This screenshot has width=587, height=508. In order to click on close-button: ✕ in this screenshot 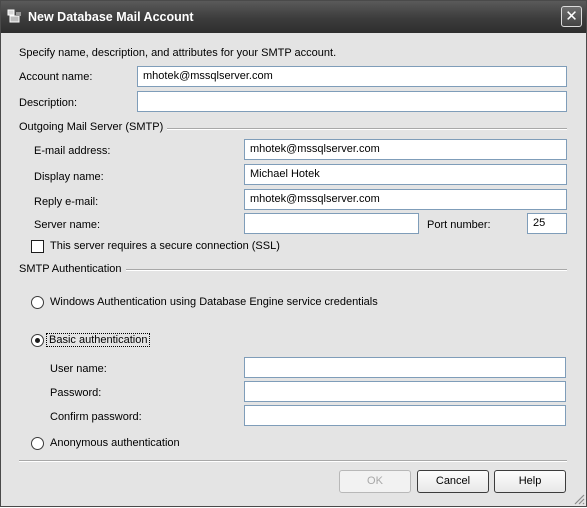, I will do `click(571, 16)`.